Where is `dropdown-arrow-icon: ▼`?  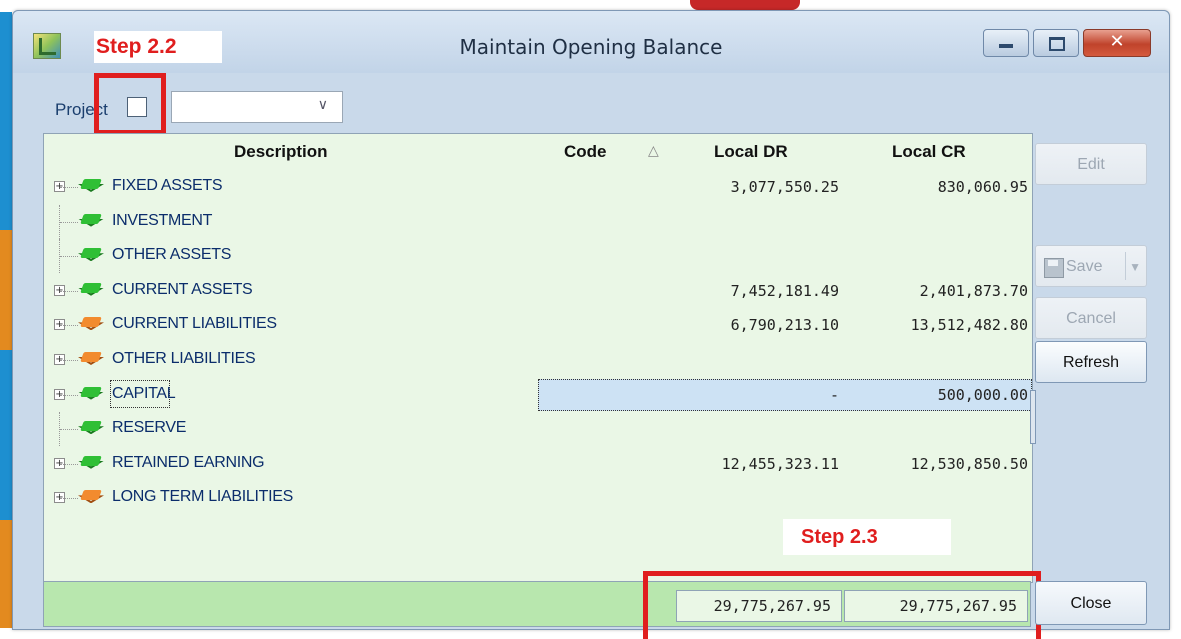 dropdown-arrow-icon: ▼ is located at coordinates (1135, 267).